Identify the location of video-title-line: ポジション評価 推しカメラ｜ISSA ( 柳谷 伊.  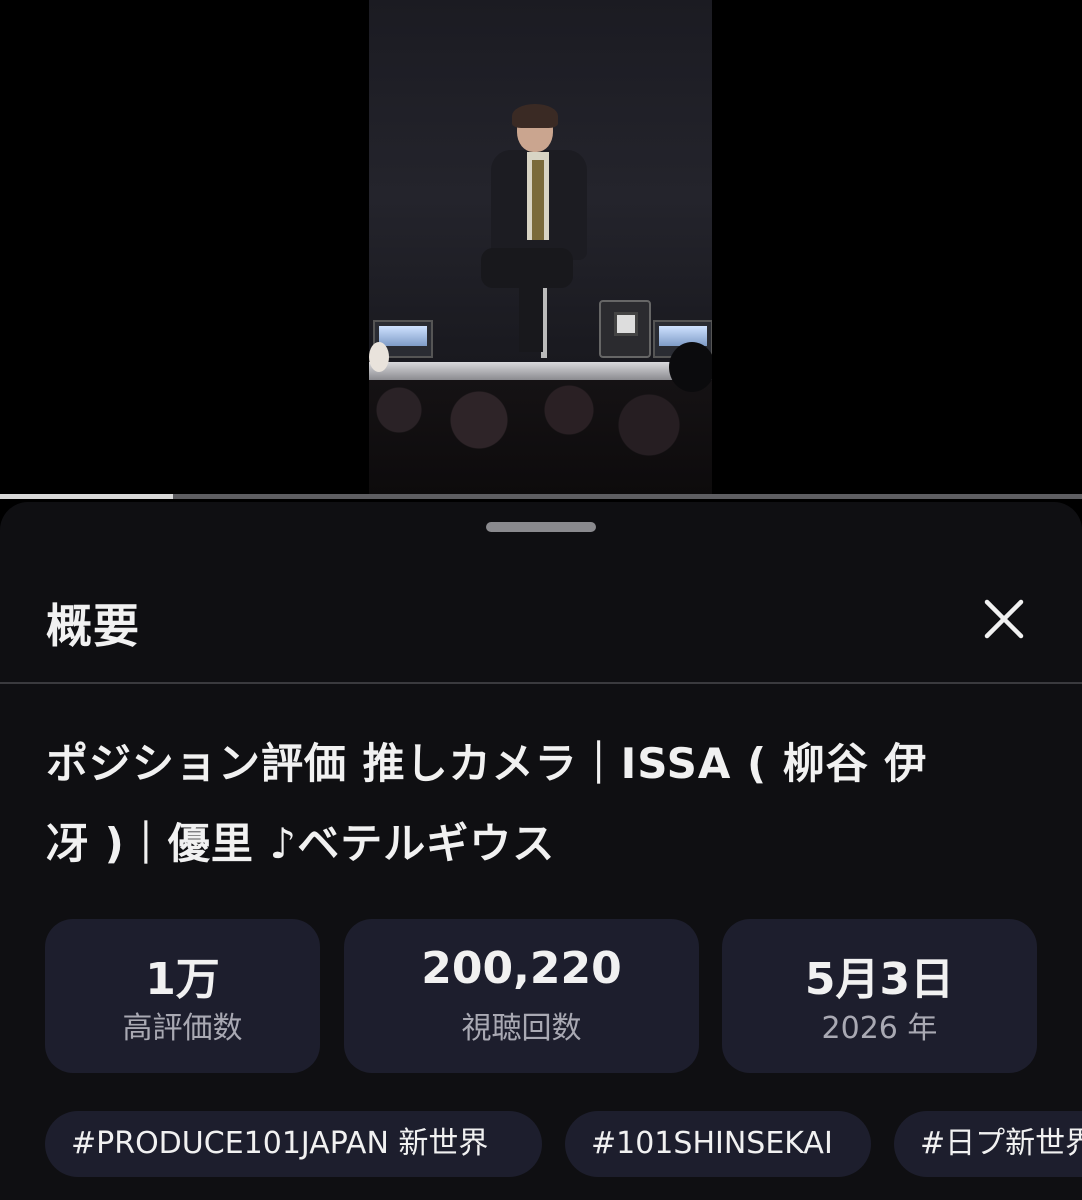
(487, 763).